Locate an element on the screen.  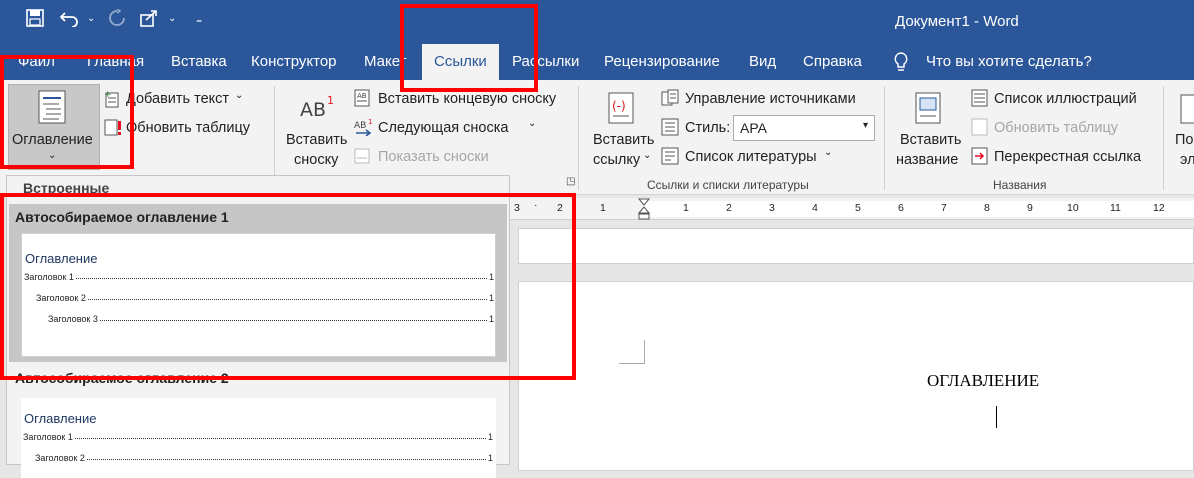
dialog-launcher-icon: ◳ is located at coordinates (570, 181).